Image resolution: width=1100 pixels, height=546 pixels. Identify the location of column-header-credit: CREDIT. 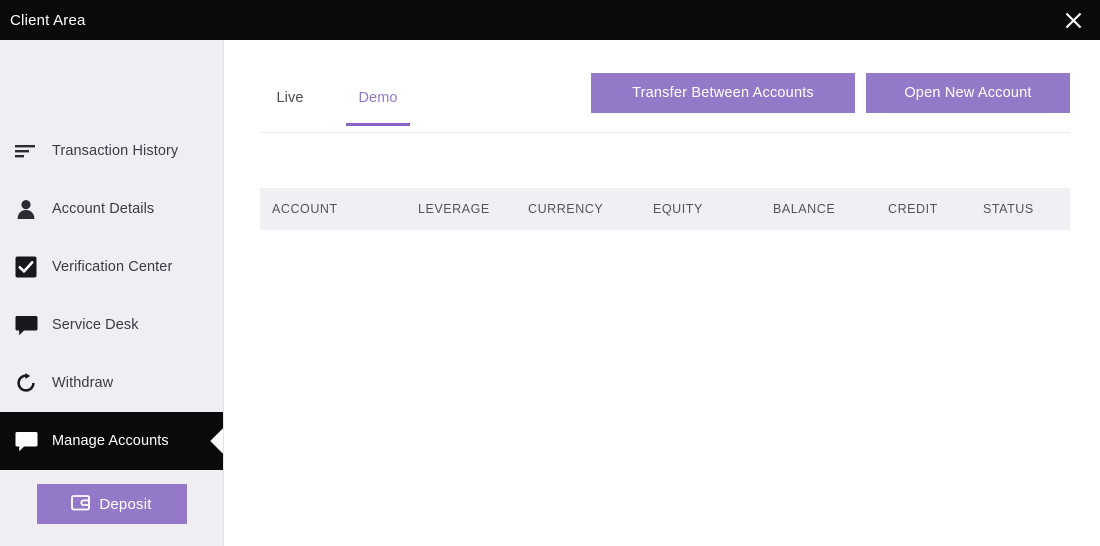
(935, 209).